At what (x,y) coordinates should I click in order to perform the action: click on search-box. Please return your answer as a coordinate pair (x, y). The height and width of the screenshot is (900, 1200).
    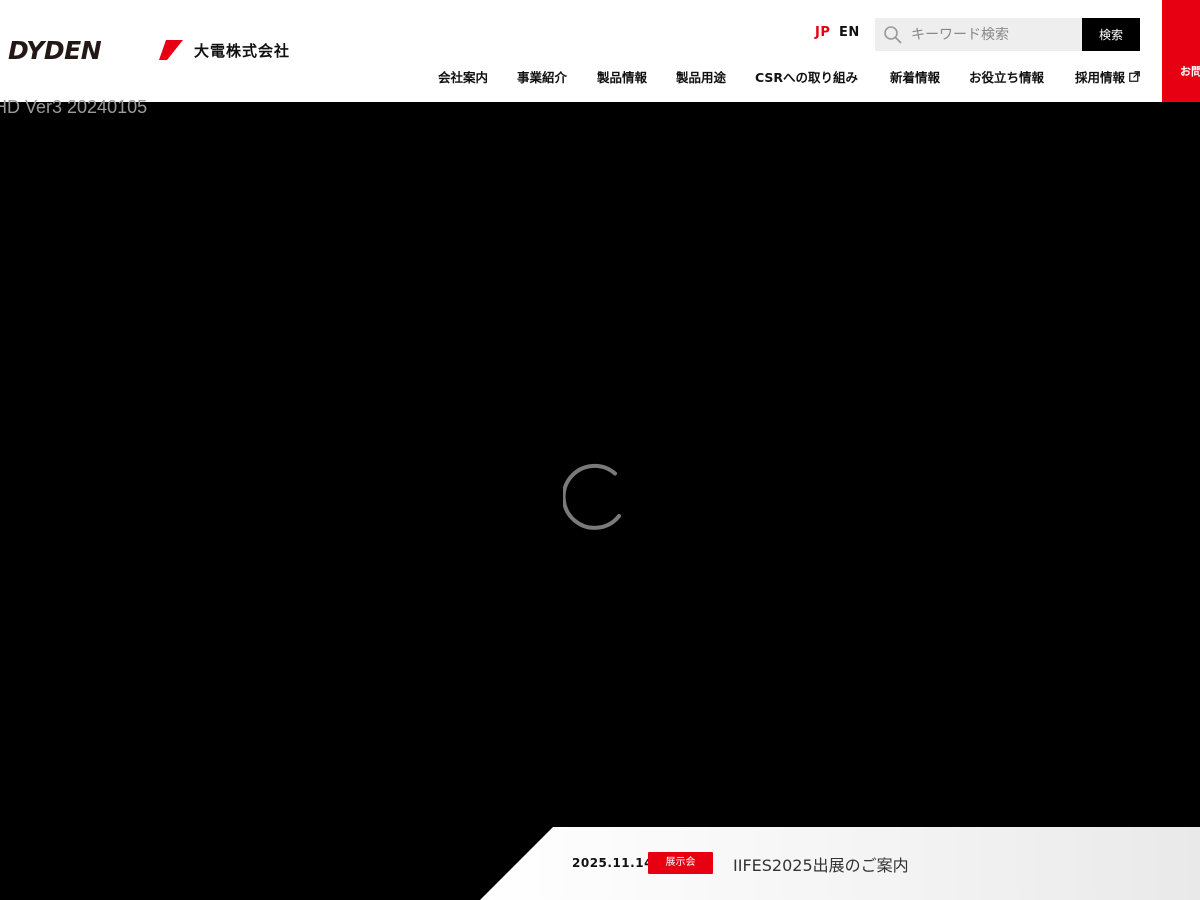
    Looking at the image, I should click on (978, 34).